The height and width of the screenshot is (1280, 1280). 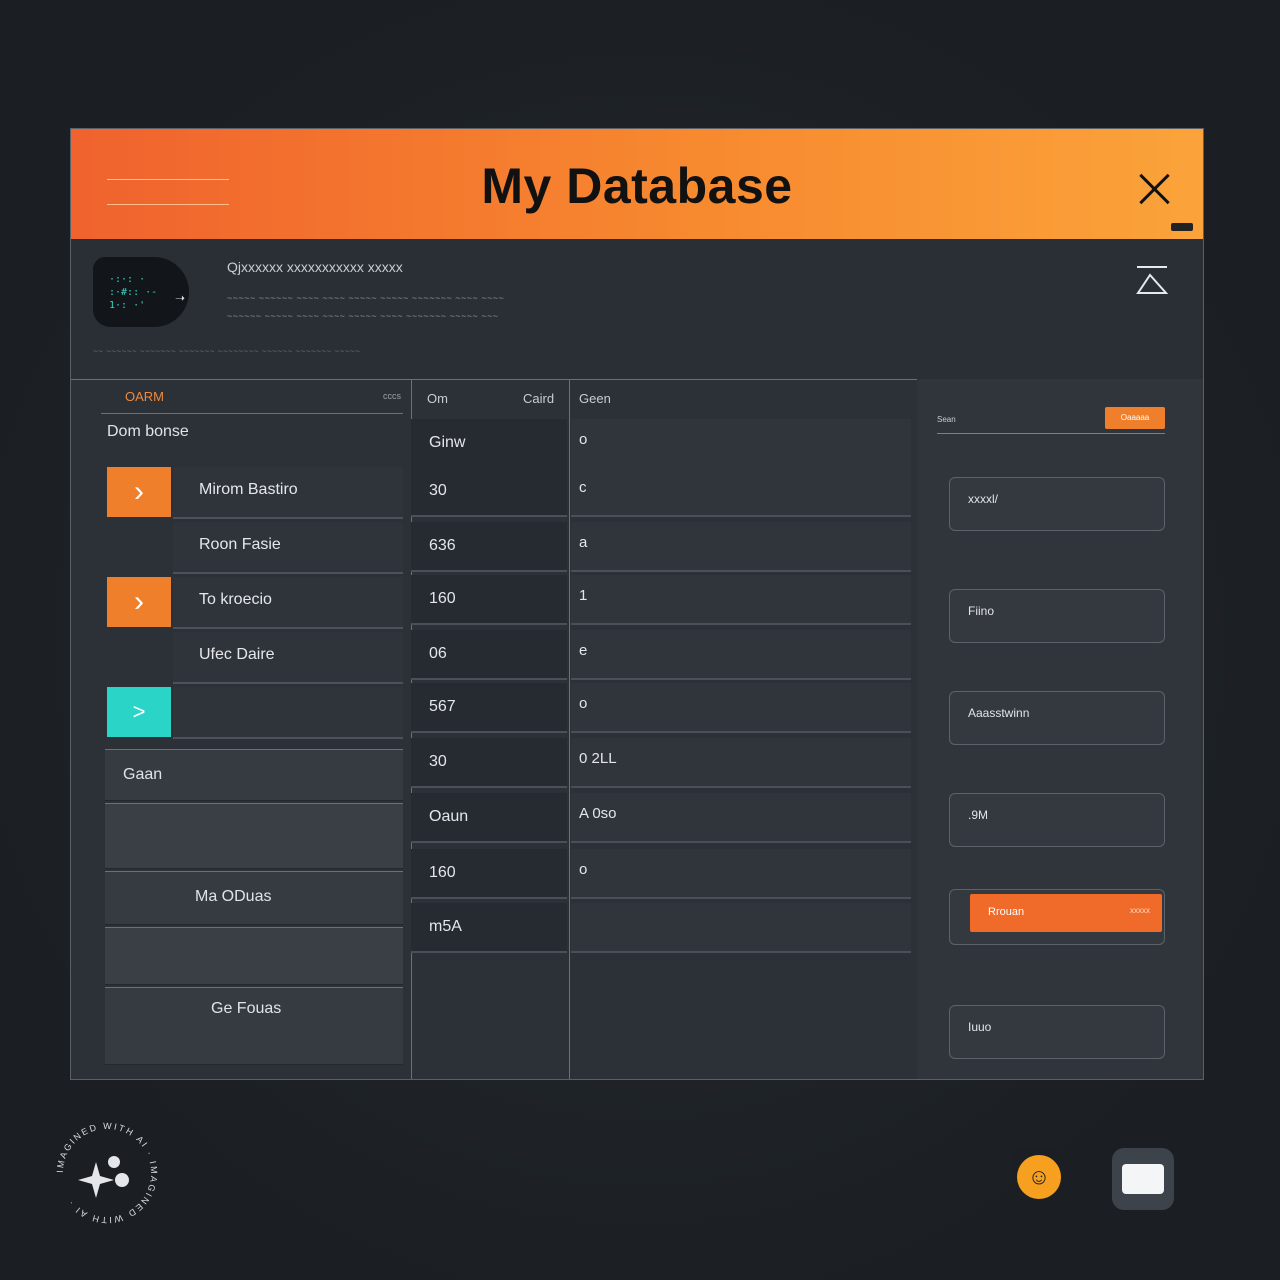 What do you see at coordinates (583, 542) in the screenshot?
I see `cell-text: a` at bounding box center [583, 542].